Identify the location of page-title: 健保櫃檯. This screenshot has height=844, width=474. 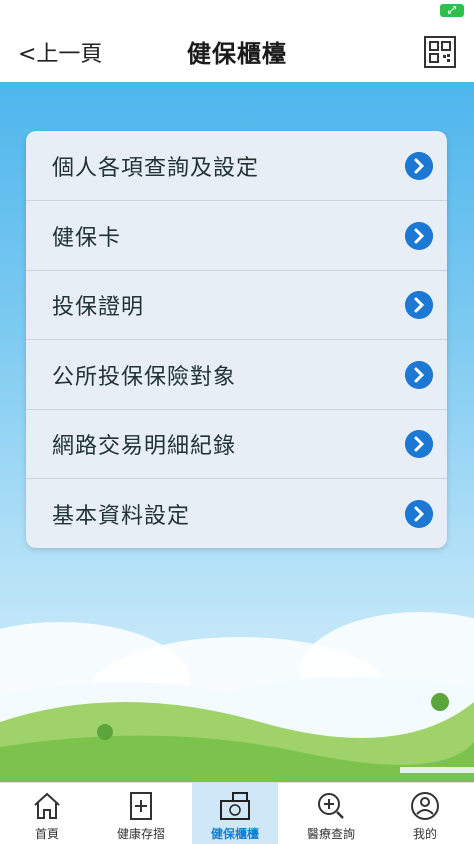
(237, 54).